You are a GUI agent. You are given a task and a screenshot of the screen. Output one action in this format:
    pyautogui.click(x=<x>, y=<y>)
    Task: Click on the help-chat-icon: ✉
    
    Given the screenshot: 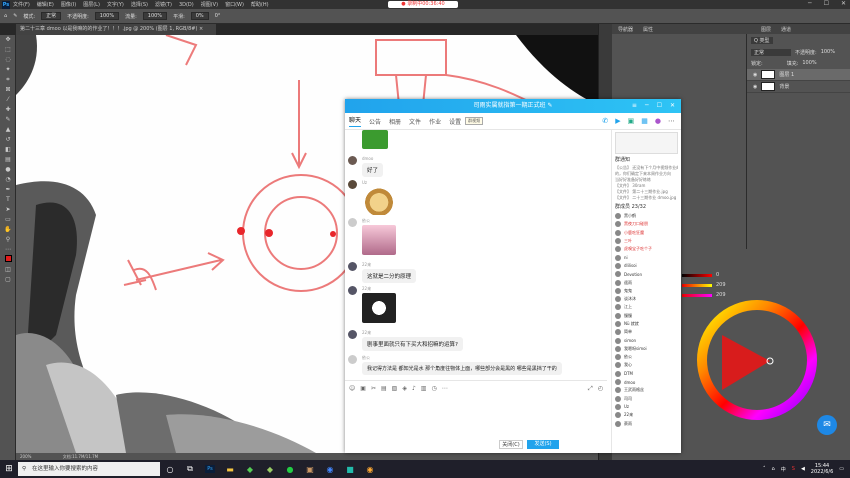 What is the action you would take?
    pyautogui.click(x=827, y=425)
    